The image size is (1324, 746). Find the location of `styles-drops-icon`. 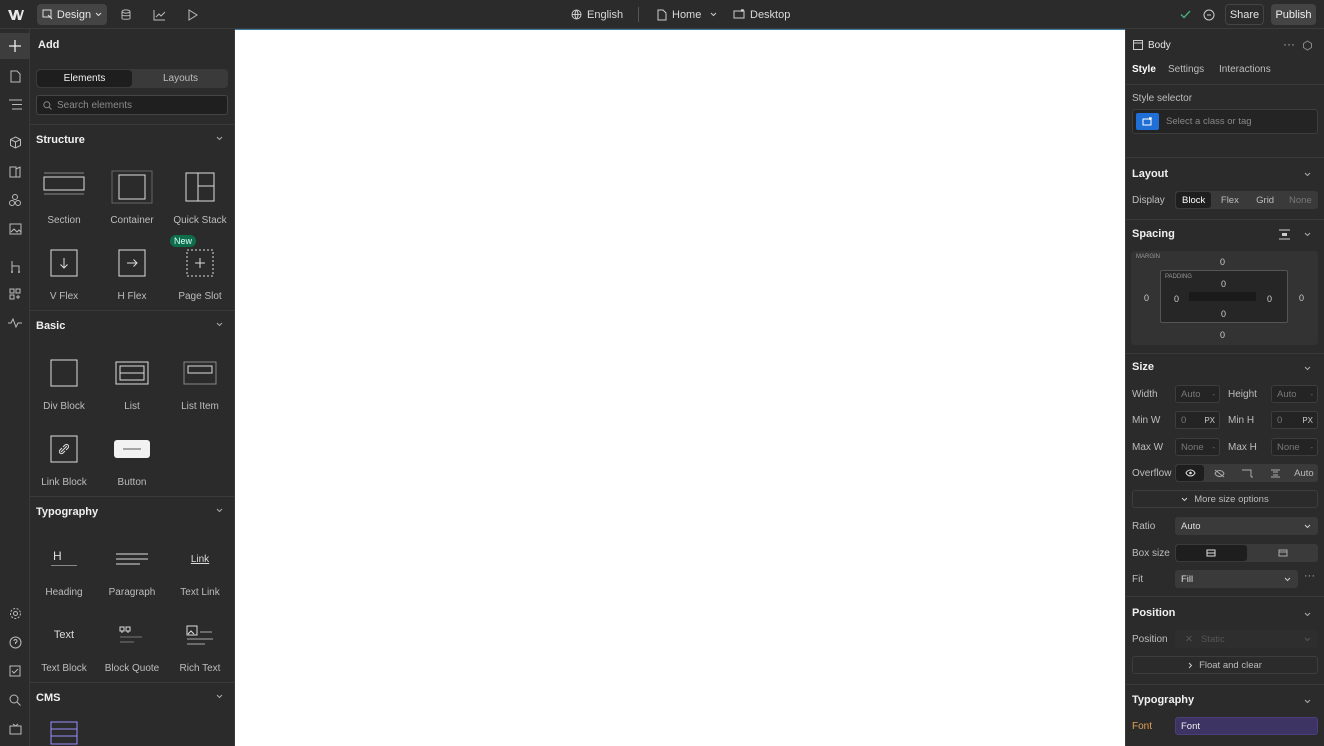

styles-drops-icon is located at coordinates (15, 200).